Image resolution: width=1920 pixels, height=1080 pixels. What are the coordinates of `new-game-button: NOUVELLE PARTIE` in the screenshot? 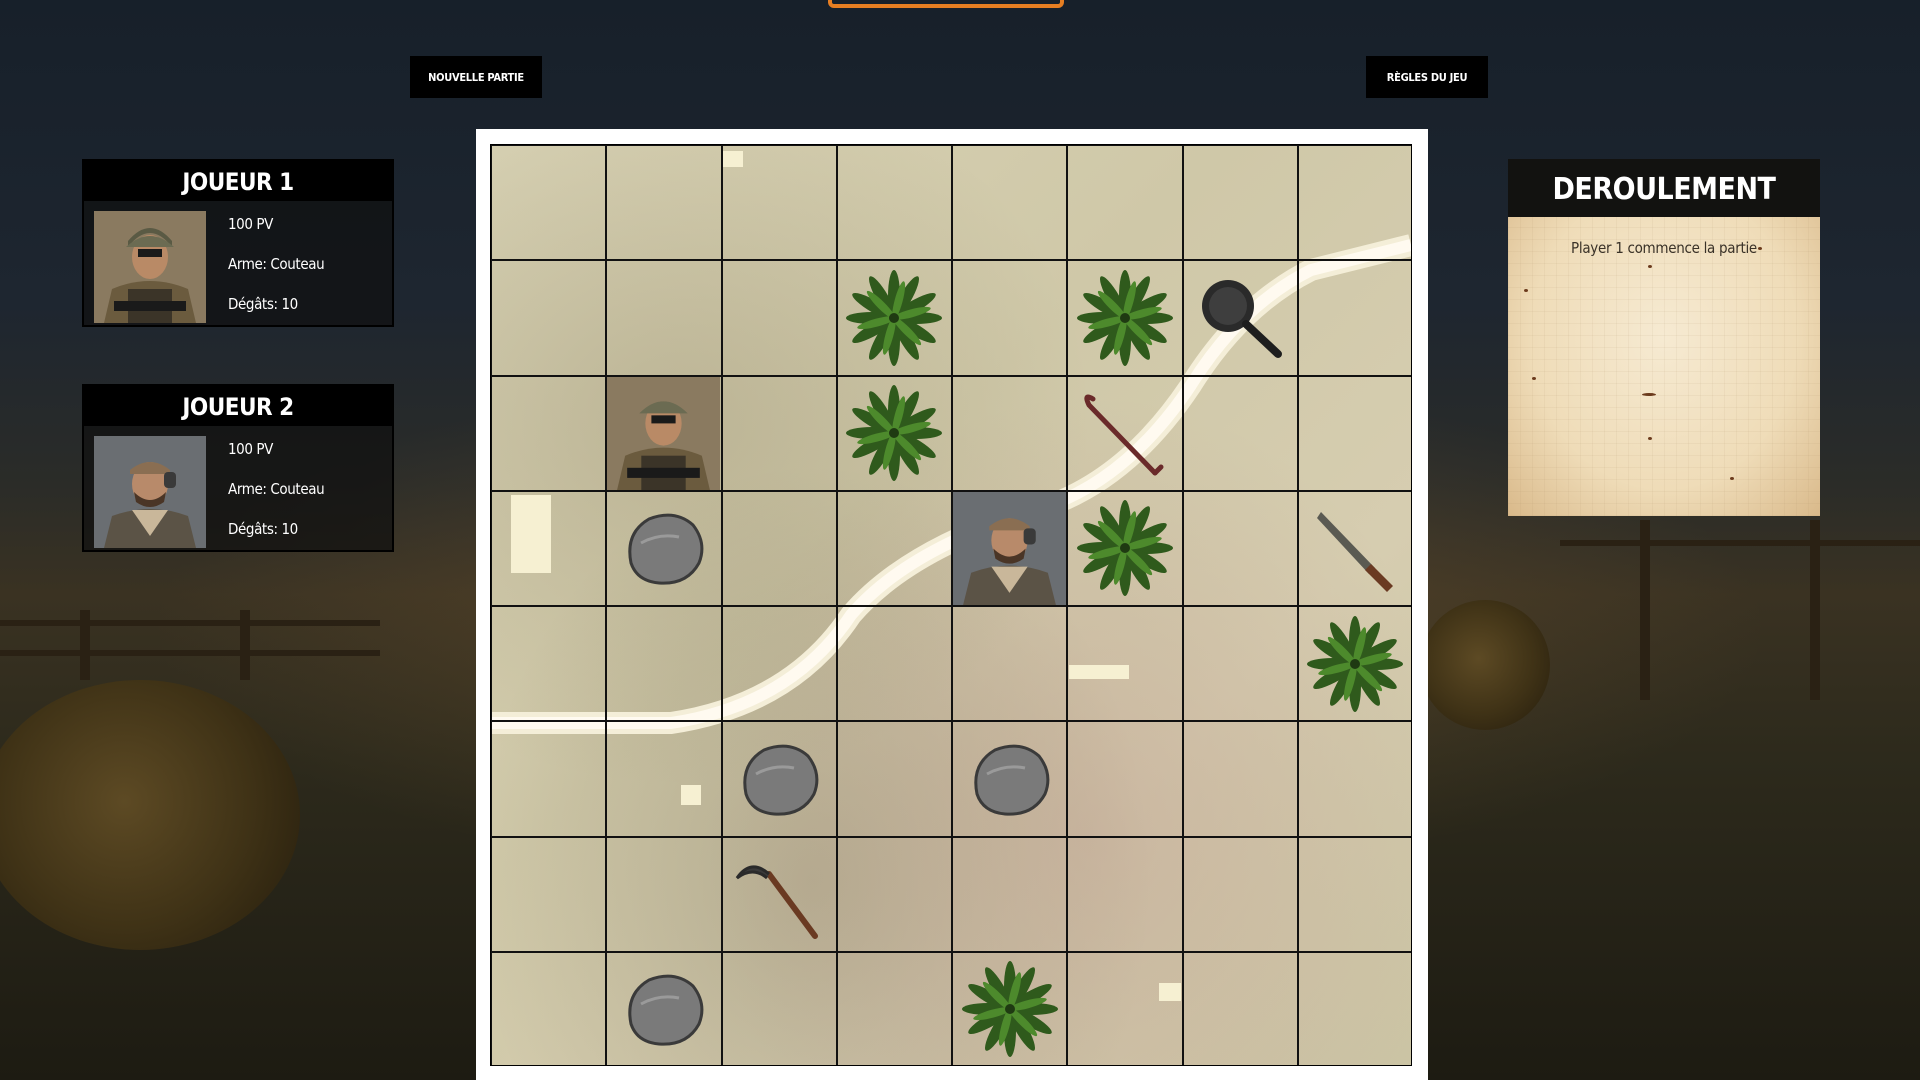 It's located at (476, 77).